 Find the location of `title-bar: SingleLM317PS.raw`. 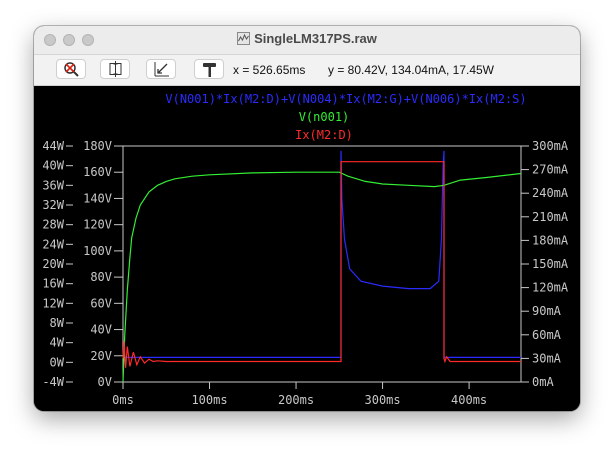

title-bar: SingleLM317PS.raw is located at coordinates (307, 40).